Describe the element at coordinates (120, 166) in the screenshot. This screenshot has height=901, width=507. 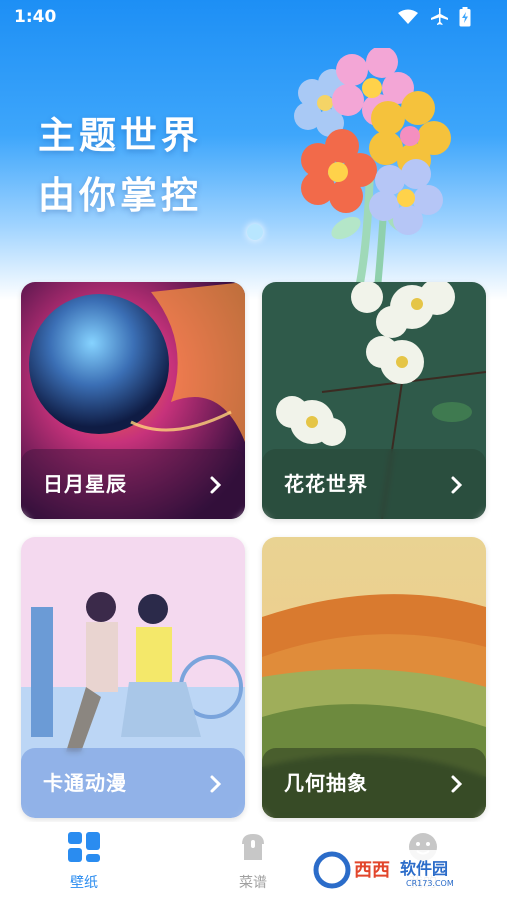
I see `hero-headline: 主题世界 由你掌控` at that location.